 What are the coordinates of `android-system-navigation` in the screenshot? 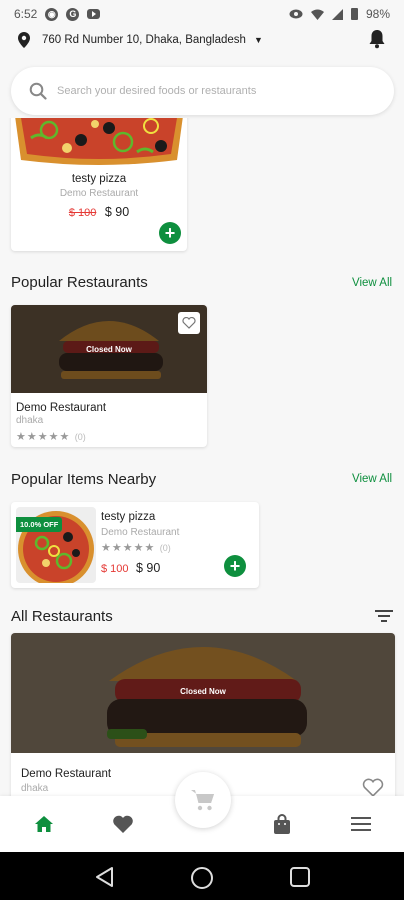 It's located at (202, 876).